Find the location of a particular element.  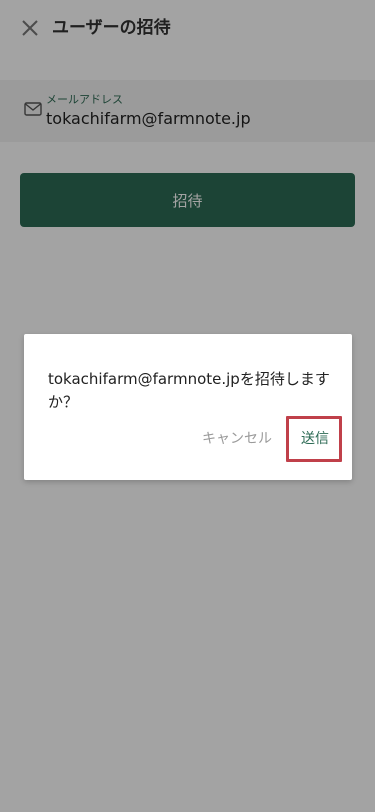

cancel-button: キャンセル is located at coordinates (237, 439).